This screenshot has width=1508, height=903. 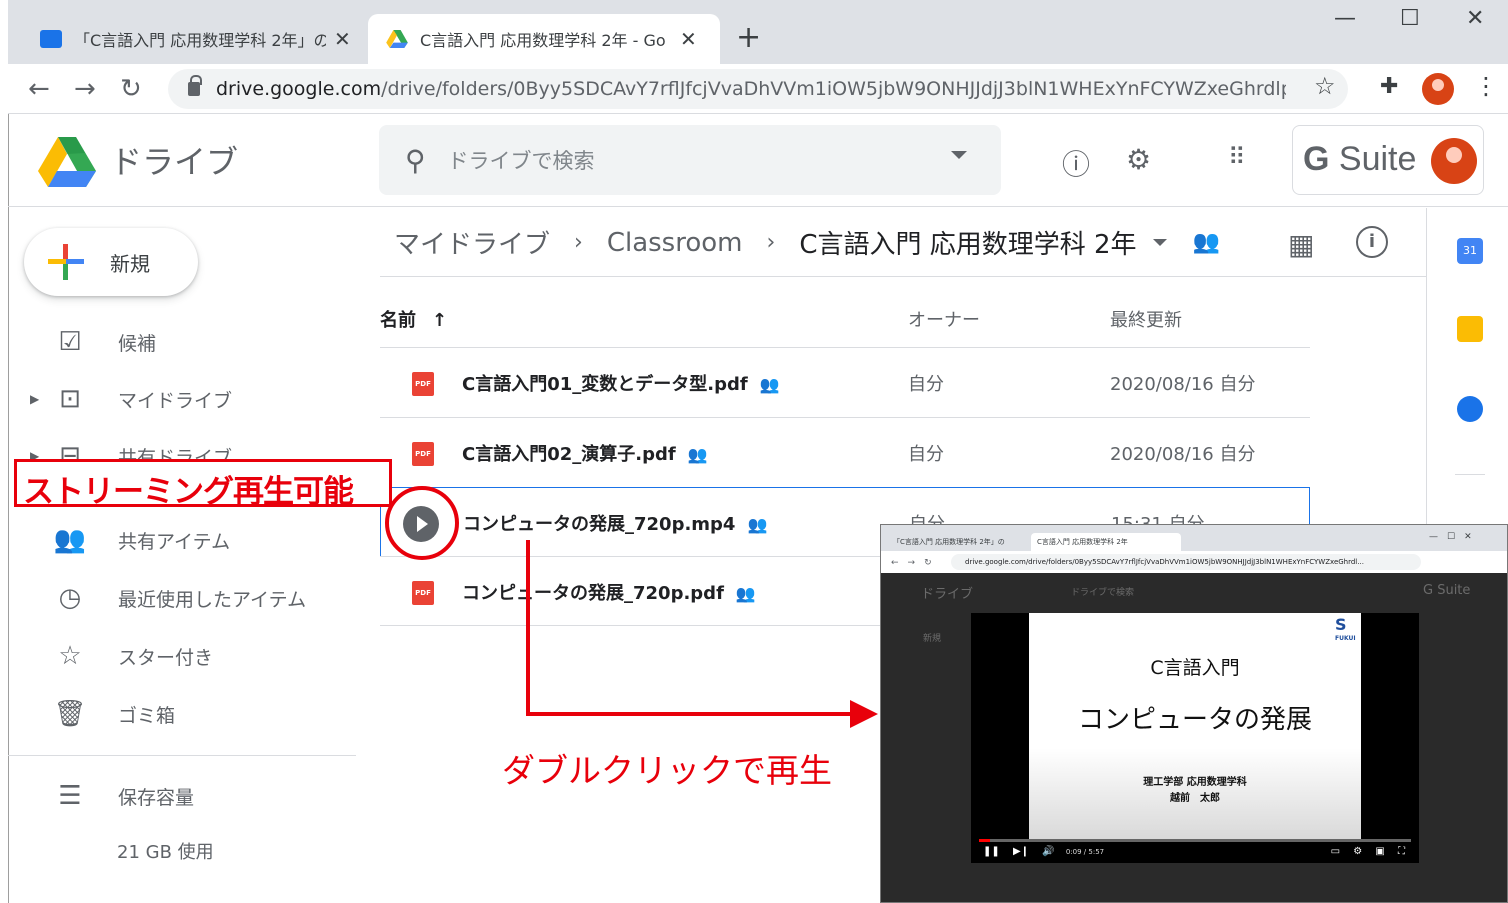 I want to click on video-slide: S FUKUI C言語入門 コンピュータの発展 理工学部 応用数理学科 越前 太郎, so click(x=1195, y=726).